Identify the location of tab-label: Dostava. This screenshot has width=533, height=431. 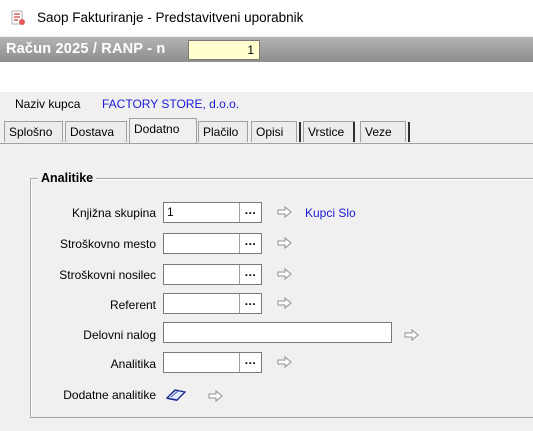
(92, 132).